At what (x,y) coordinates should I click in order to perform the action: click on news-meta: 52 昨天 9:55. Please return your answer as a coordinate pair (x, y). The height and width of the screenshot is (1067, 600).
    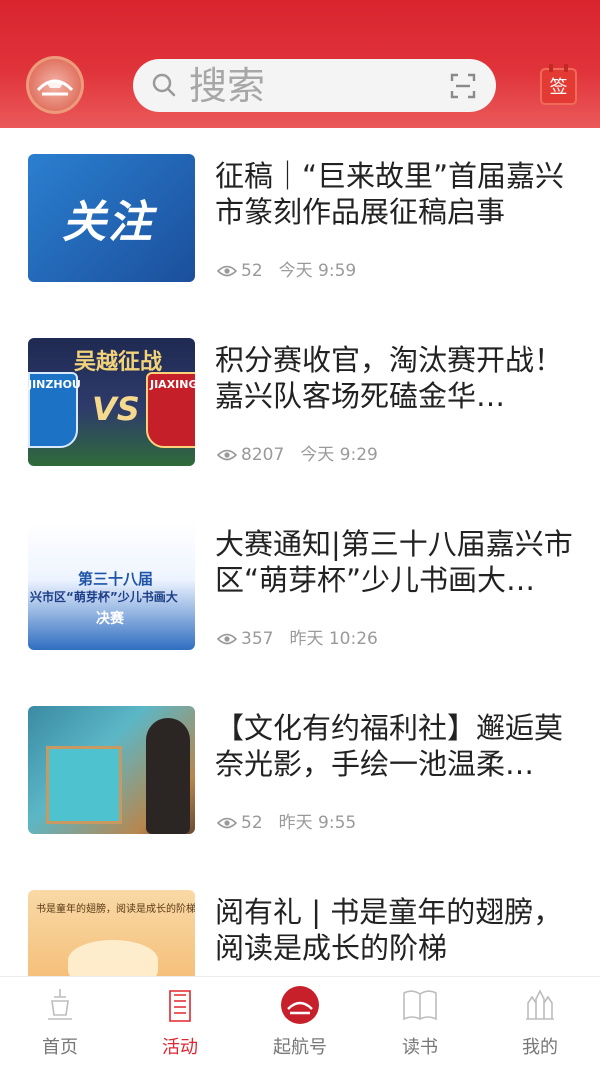
    Looking at the image, I should click on (286, 823).